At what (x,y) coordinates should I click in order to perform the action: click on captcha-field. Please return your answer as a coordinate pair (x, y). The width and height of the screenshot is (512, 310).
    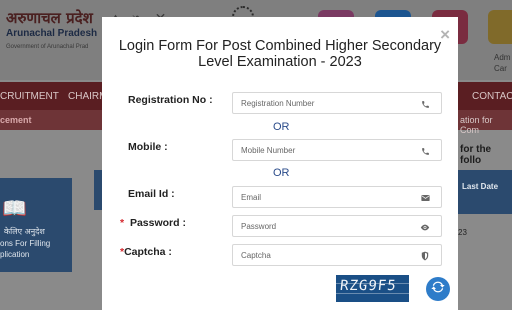
    Looking at the image, I should click on (337, 255).